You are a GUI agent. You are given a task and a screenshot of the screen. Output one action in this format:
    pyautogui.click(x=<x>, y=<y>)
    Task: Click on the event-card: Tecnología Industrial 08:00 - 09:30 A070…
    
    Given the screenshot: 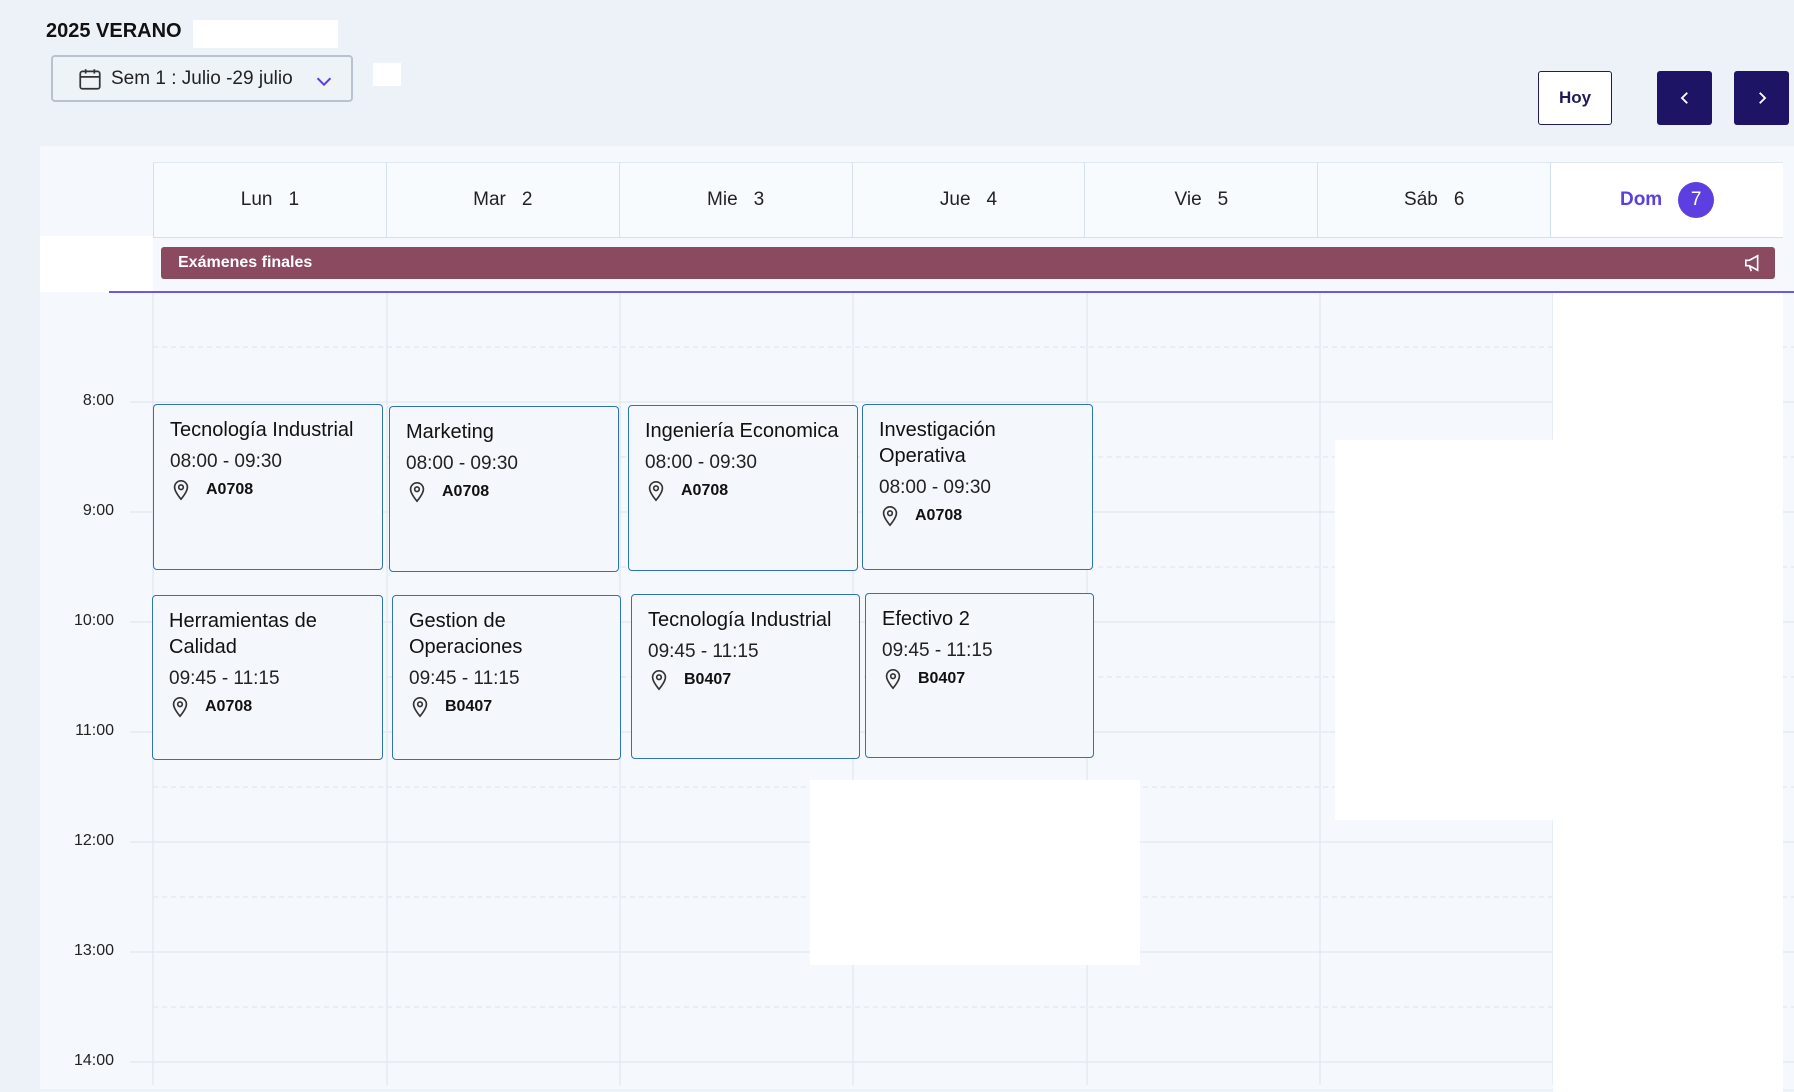 What is the action you would take?
    pyautogui.click(x=268, y=487)
    